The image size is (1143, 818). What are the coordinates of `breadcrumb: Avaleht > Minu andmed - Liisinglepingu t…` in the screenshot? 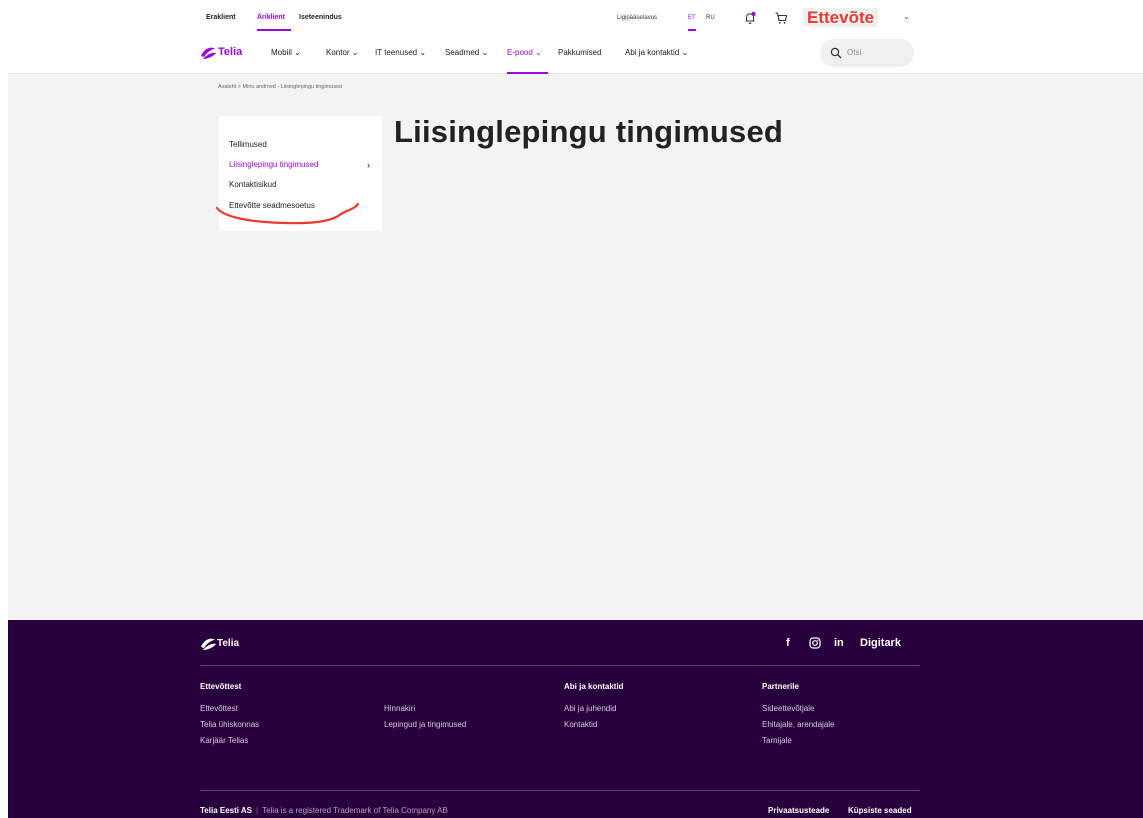 It's located at (280, 87).